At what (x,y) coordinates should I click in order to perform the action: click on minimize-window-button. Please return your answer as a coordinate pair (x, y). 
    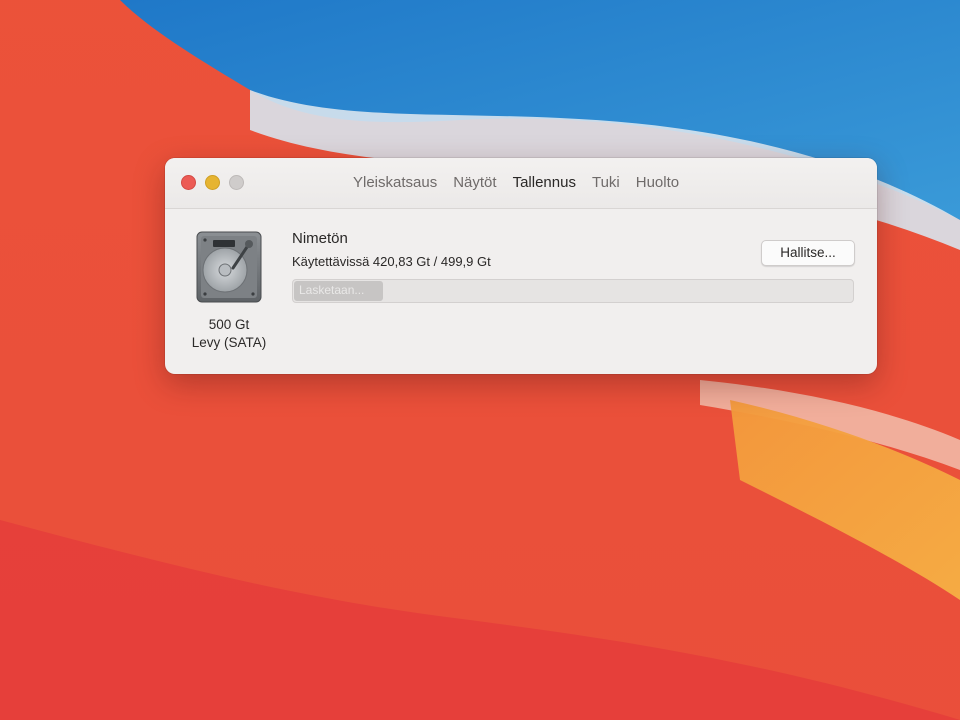
    Looking at the image, I should click on (212, 182).